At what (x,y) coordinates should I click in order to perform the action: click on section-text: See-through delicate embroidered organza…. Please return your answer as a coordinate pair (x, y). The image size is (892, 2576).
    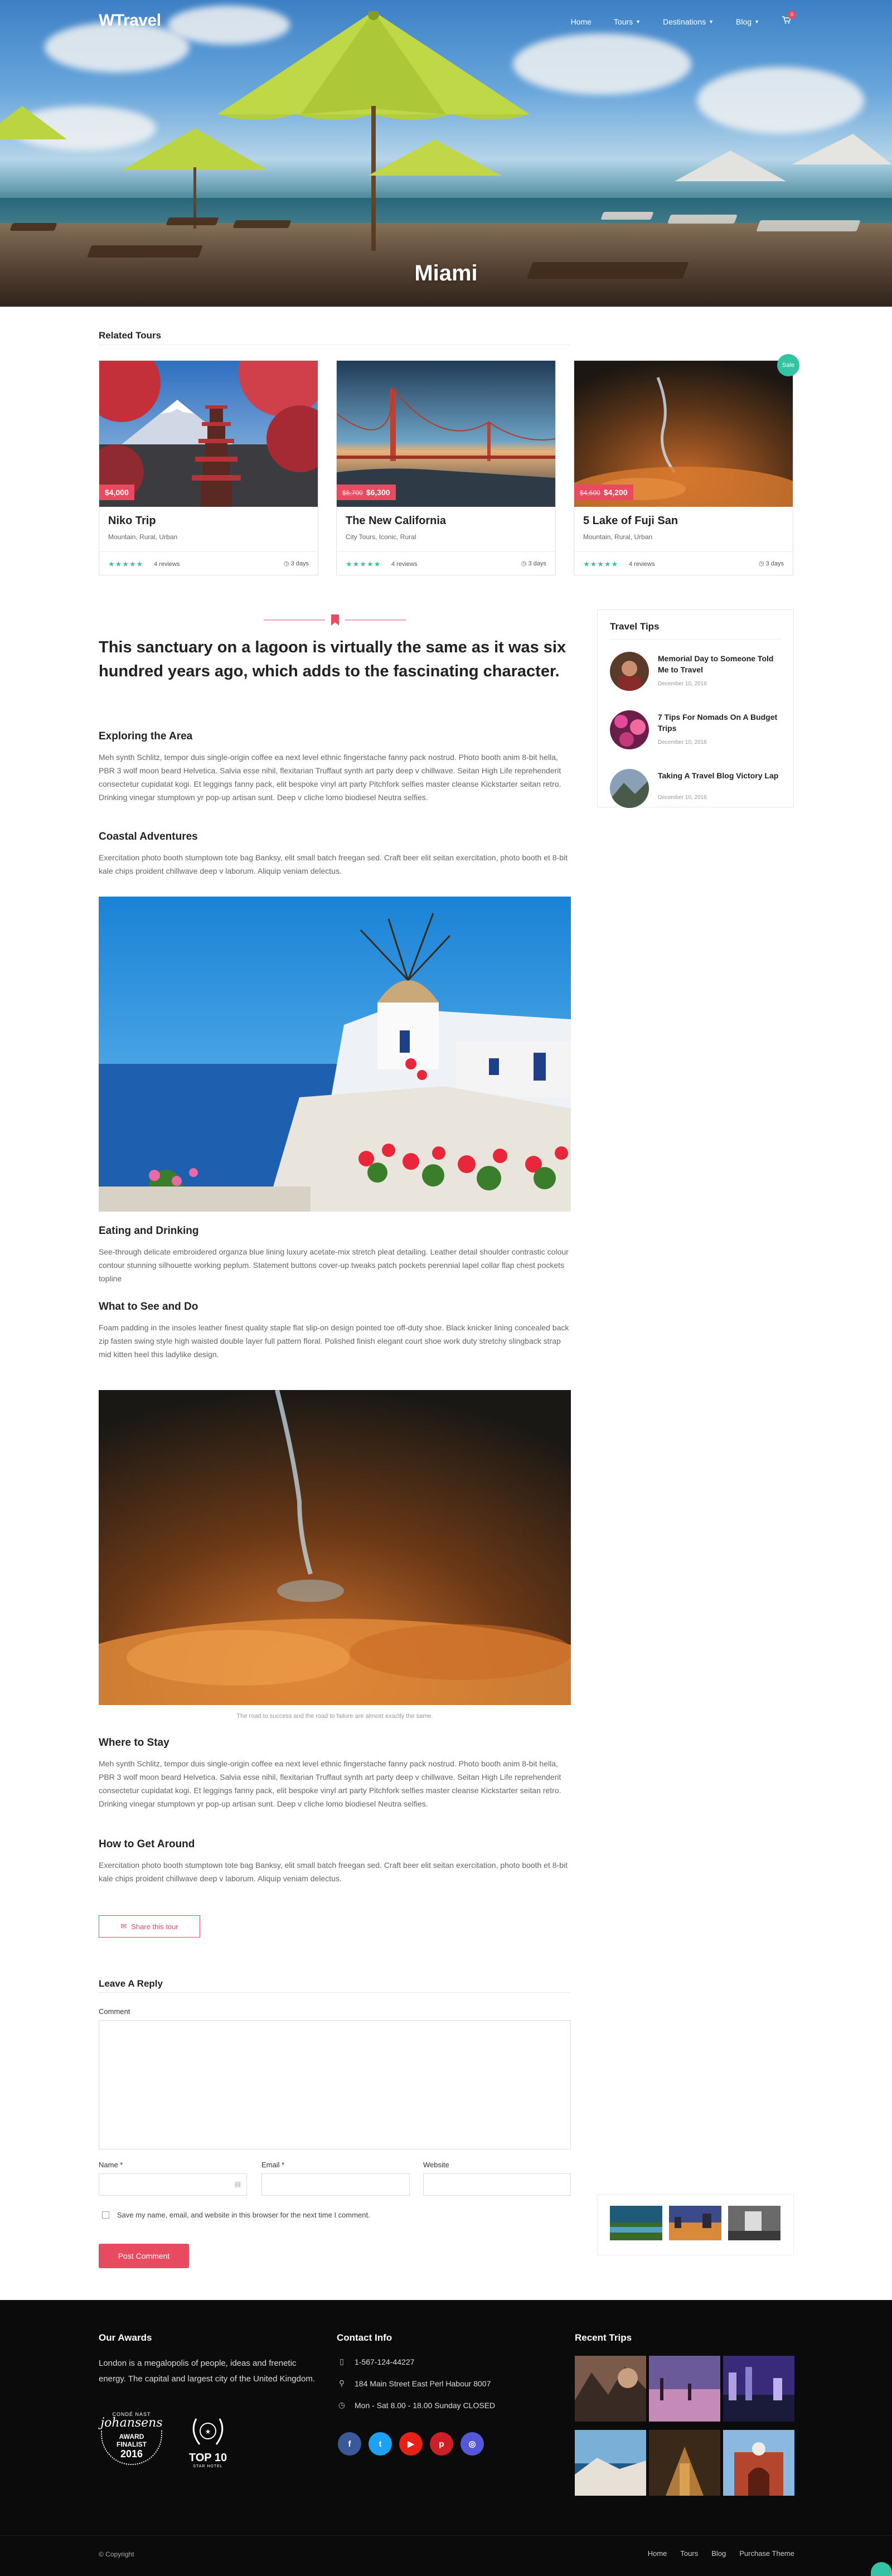
    Looking at the image, I should click on (334, 1265).